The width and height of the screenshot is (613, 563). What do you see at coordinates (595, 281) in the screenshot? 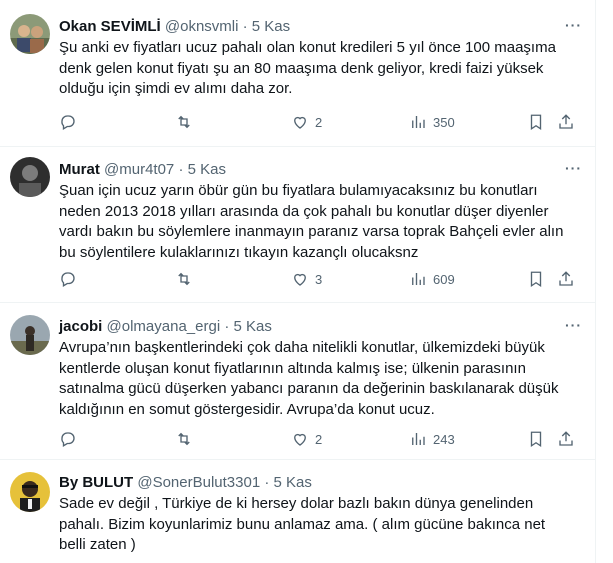
I see `timeline-border` at bounding box center [595, 281].